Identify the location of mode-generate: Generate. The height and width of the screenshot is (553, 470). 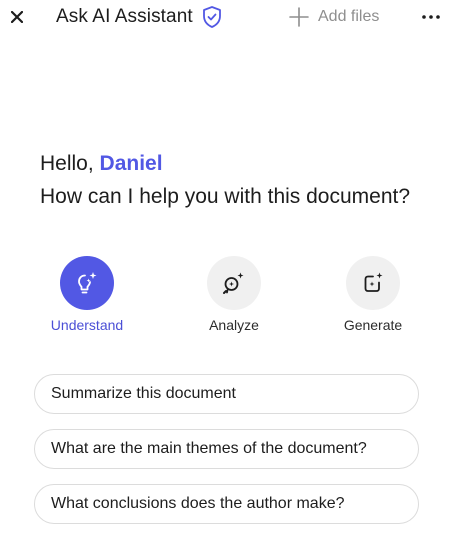
(373, 294).